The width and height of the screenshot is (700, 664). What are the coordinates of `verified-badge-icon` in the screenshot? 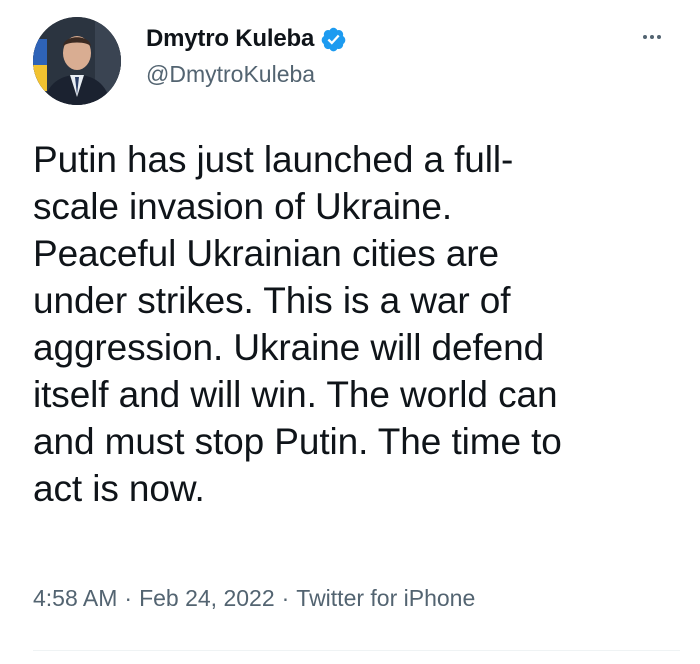 It's located at (333, 39).